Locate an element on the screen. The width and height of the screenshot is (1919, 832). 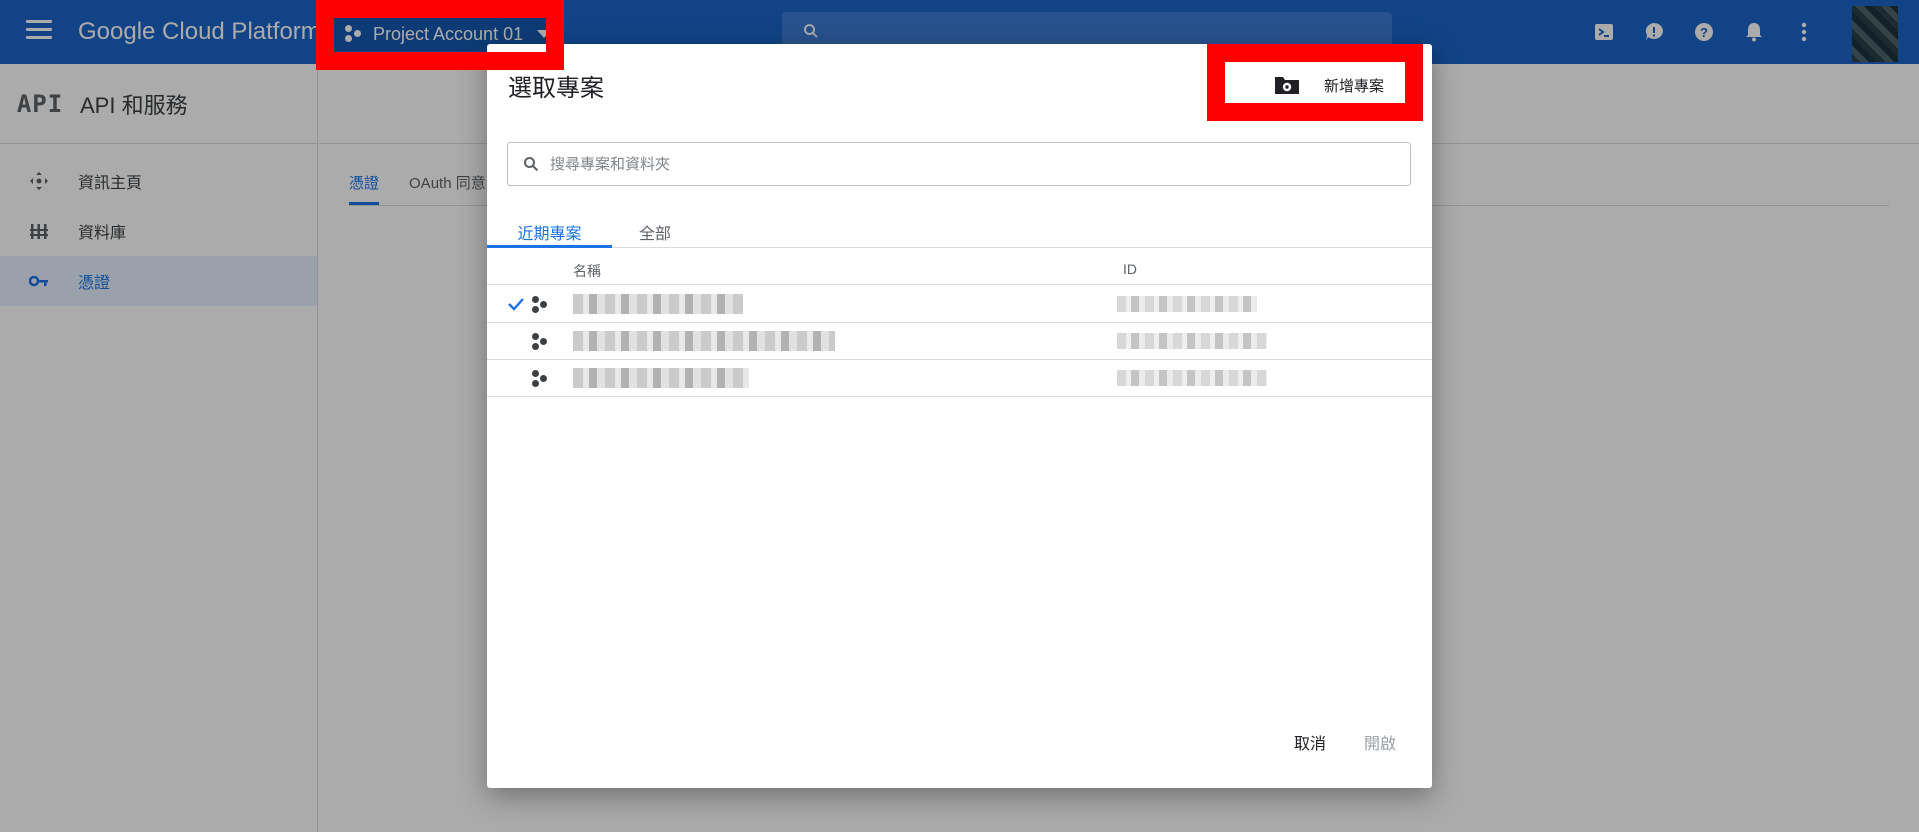
search-icon is located at coordinates (531, 164).